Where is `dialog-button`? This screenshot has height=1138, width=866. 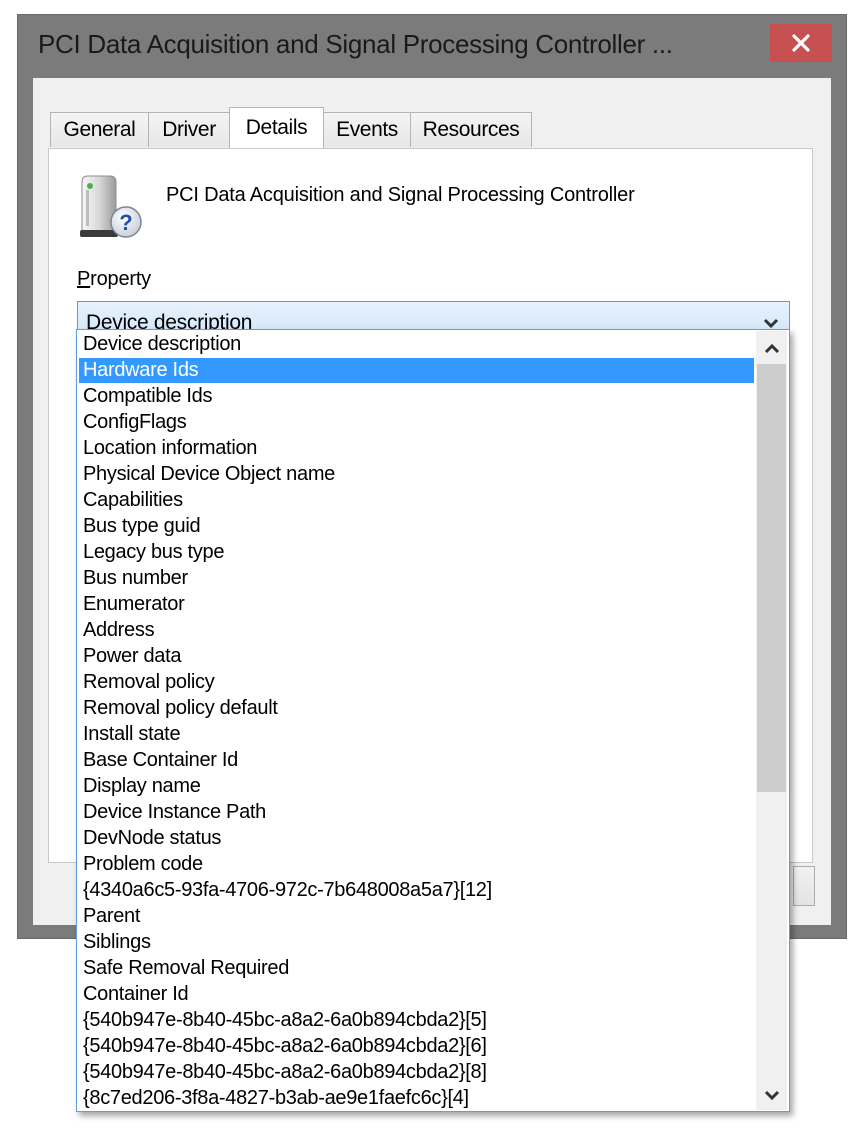
dialog-button is located at coordinates (804, 886).